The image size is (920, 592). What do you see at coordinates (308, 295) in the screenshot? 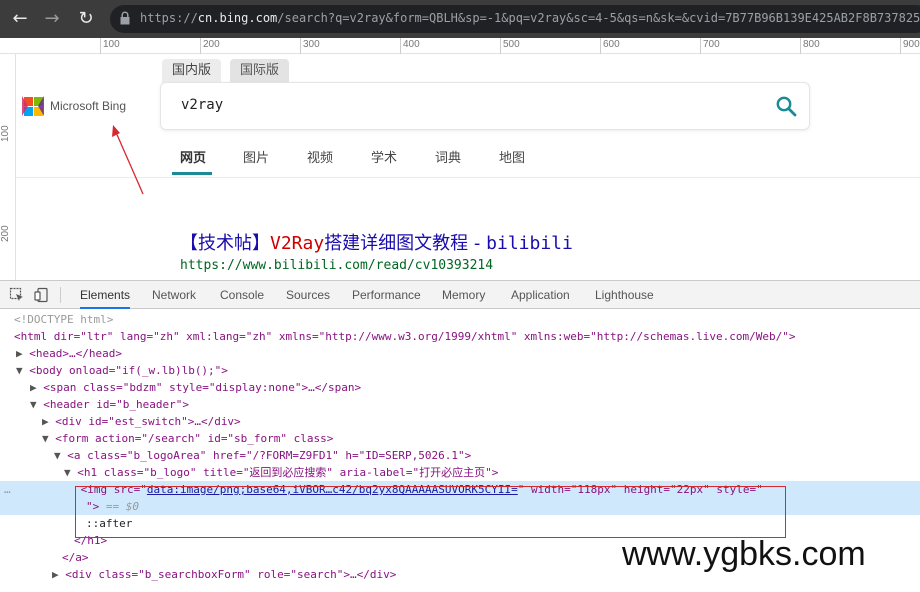
I see `devtools-tab-sources: Sources` at bounding box center [308, 295].